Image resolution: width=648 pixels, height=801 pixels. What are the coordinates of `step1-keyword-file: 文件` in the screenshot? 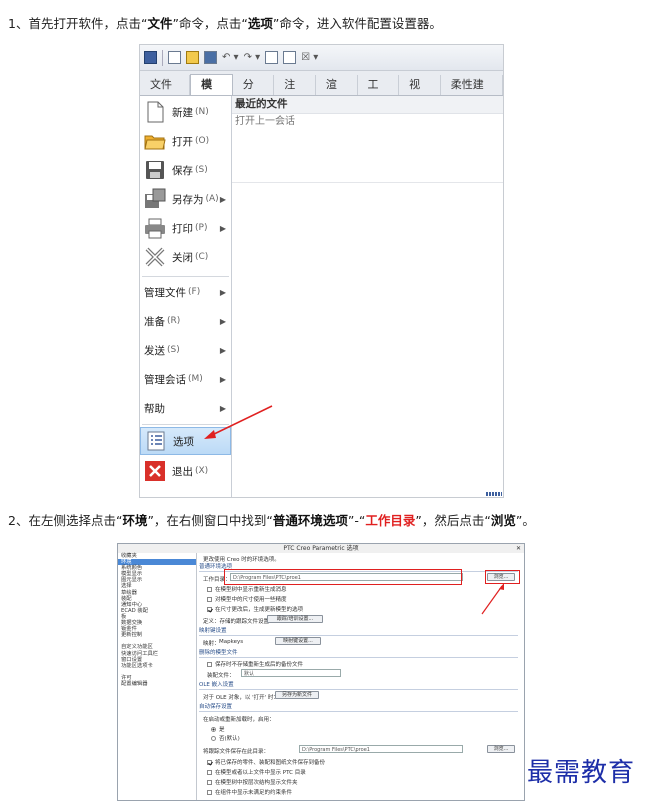 It's located at (160, 23).